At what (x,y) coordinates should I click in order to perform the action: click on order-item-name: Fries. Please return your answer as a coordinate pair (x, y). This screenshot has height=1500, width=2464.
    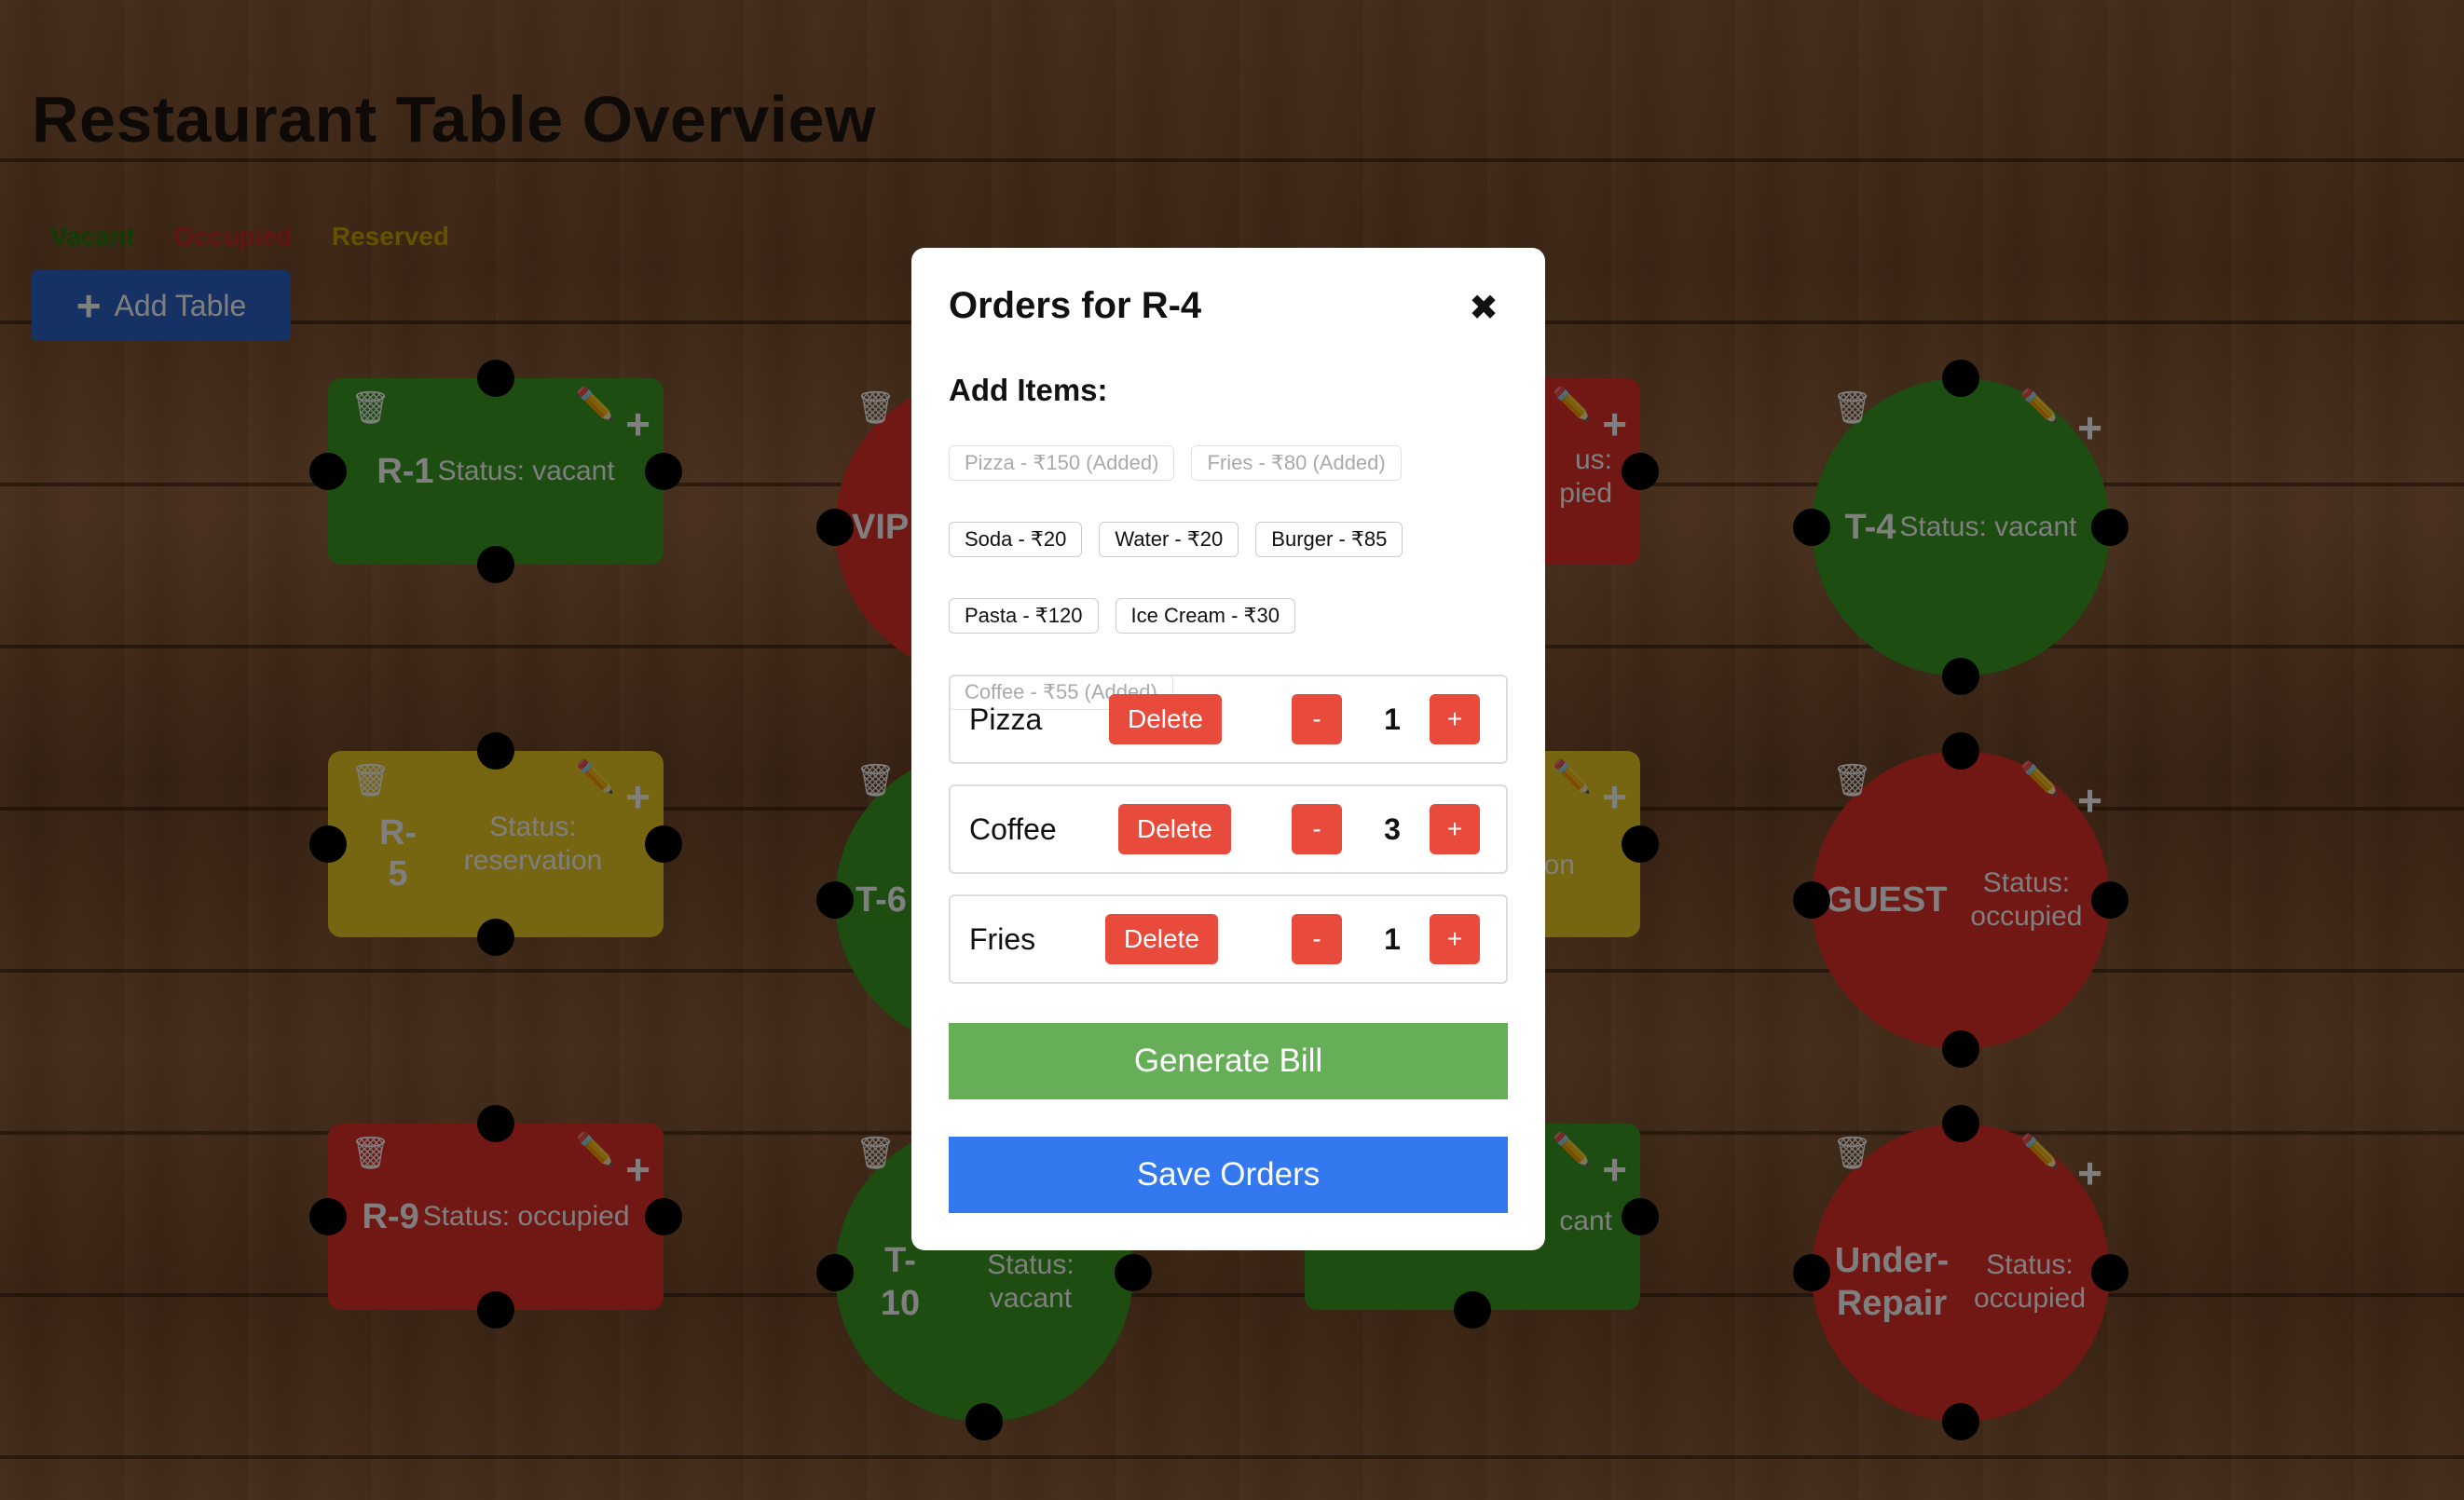
    Looking at the image, I should click on (1002, 938).